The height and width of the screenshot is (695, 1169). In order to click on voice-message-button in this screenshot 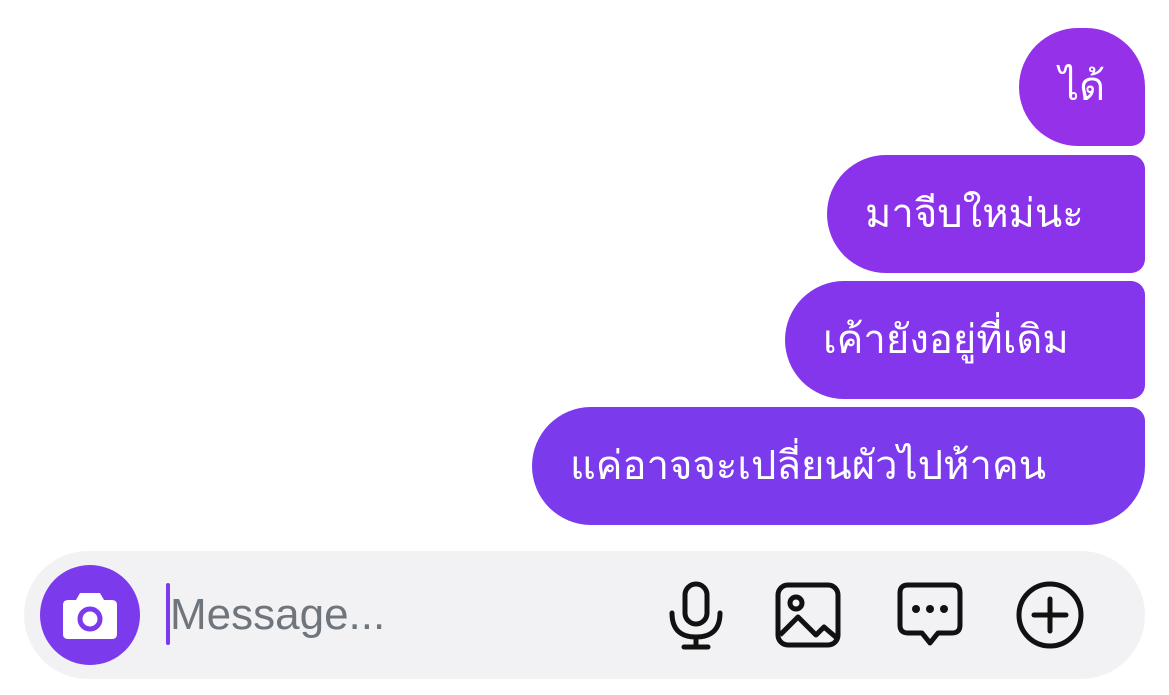, I will do `click(696, 615)`.